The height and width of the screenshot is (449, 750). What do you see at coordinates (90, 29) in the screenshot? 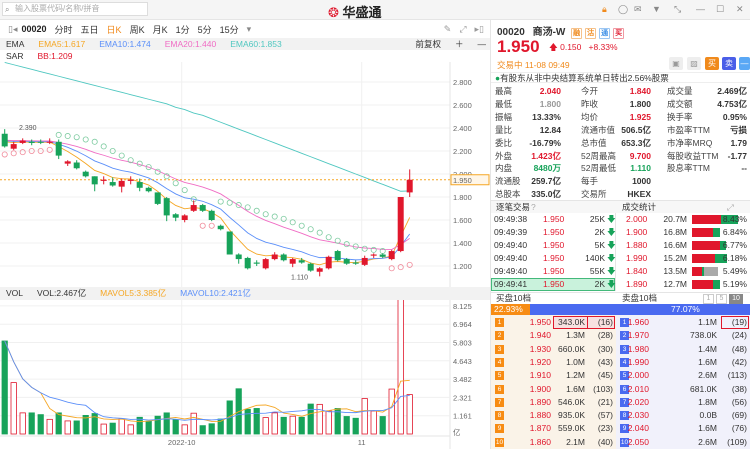
I see `tab-5day: 五日` at bounding box center [90, 29].